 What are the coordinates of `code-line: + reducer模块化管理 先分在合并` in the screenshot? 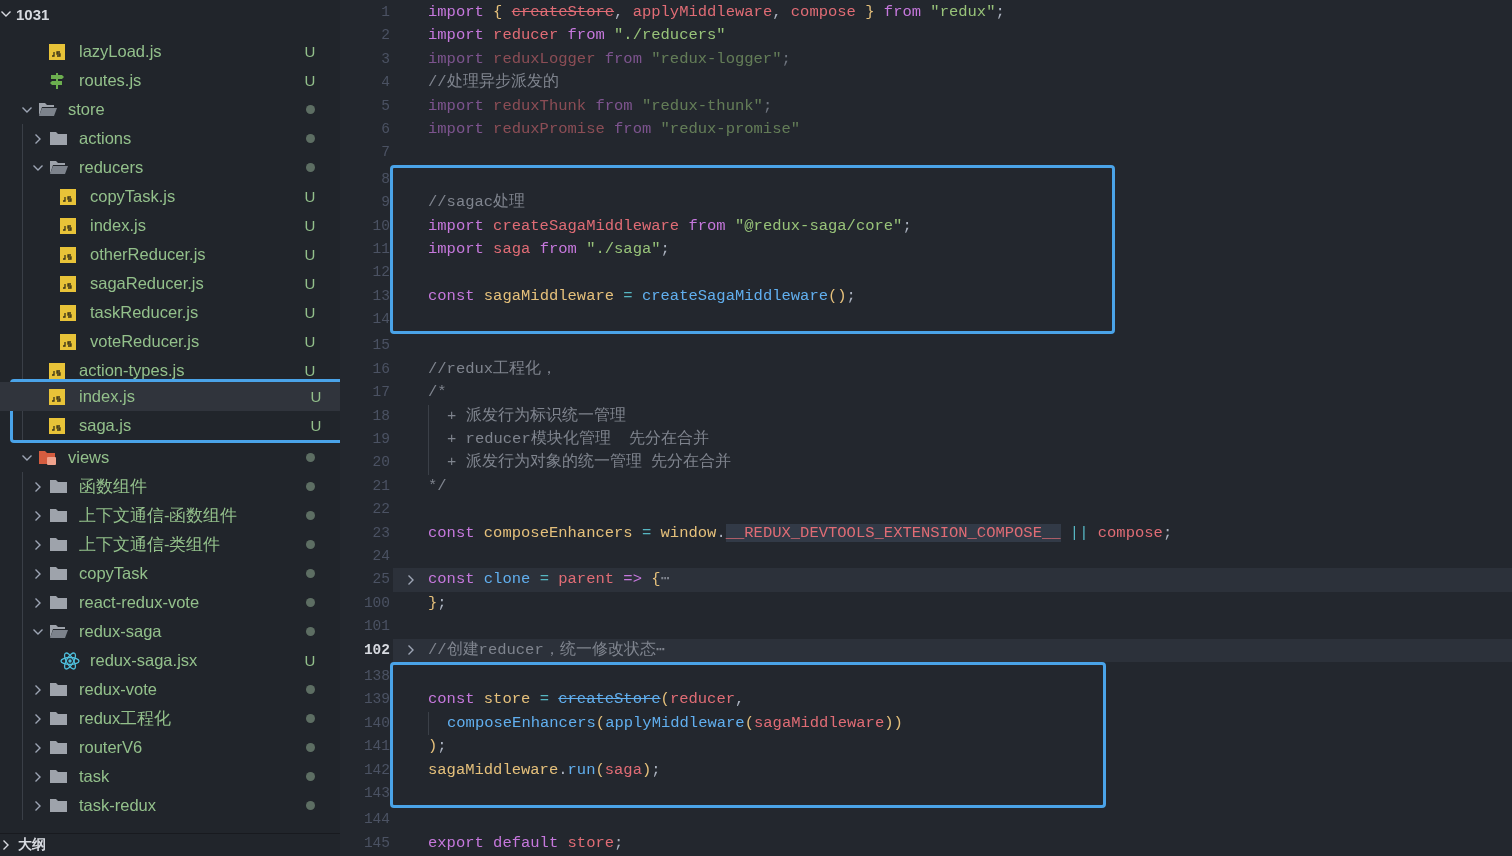 It's located at (569, 440).